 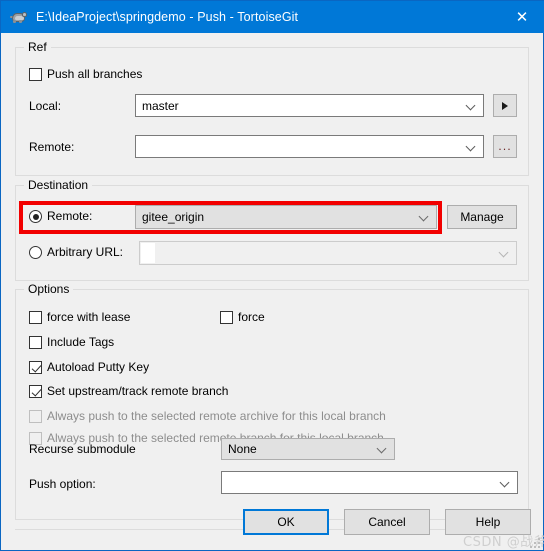 I want to click on push-all-branches-label: Push all branches, so click(x=95, y=74).